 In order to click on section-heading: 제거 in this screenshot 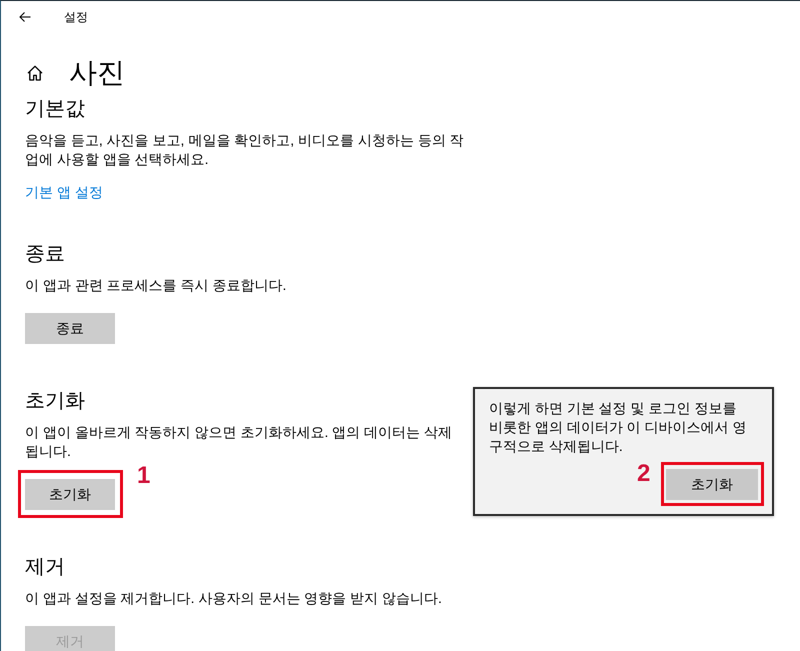, I will do `click(45, 567)`.